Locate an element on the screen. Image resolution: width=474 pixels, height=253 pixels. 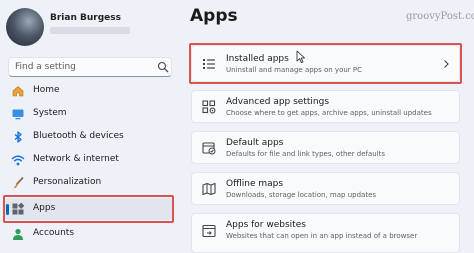
sidebar-item-personalization: Personalization is located at coordinates (89, 183).